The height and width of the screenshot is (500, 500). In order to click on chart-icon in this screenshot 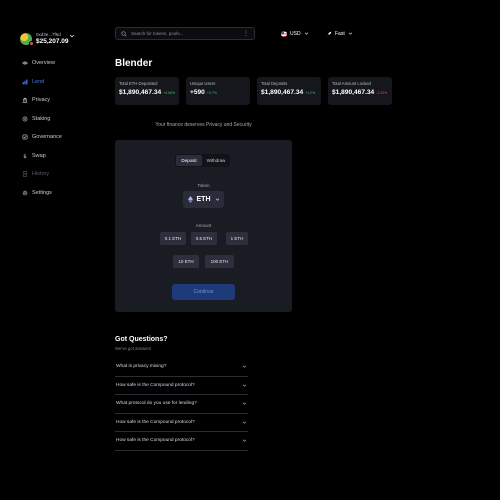, I will do `click(25, 82)`.